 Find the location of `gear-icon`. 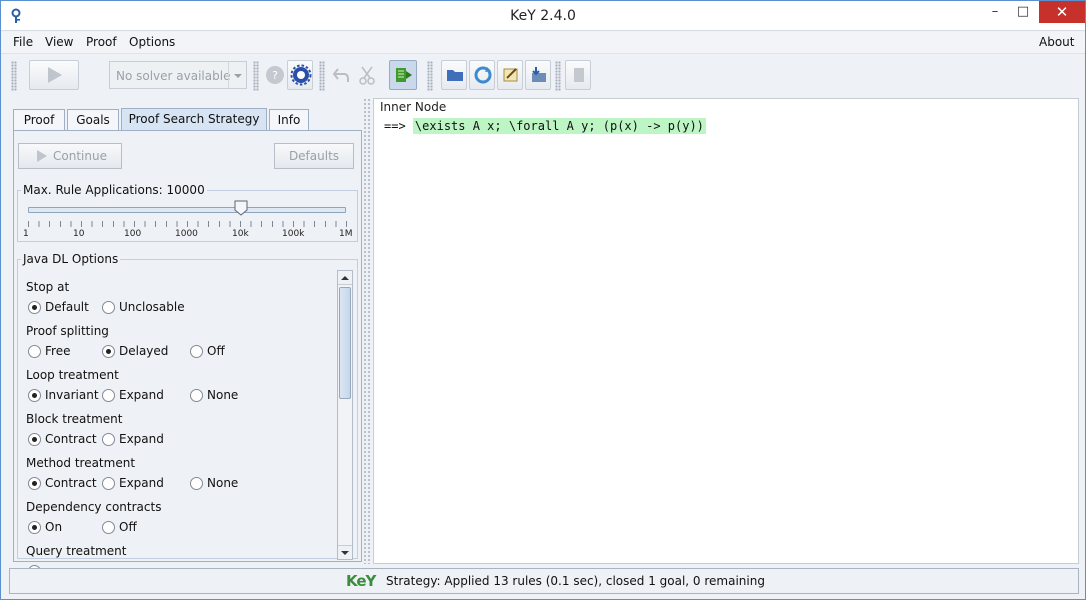

gear-icon is located at coordinates (301, 75).